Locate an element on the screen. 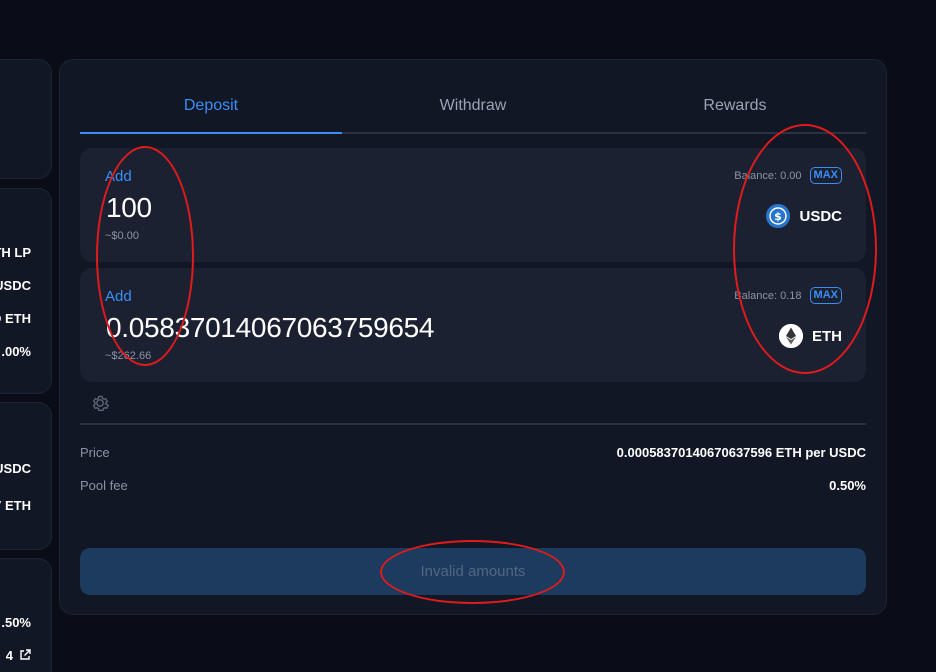 Image resolution: width=936 pixels, height=672 pixels. usdc-icon: $ is located at coordinates (778, 216).